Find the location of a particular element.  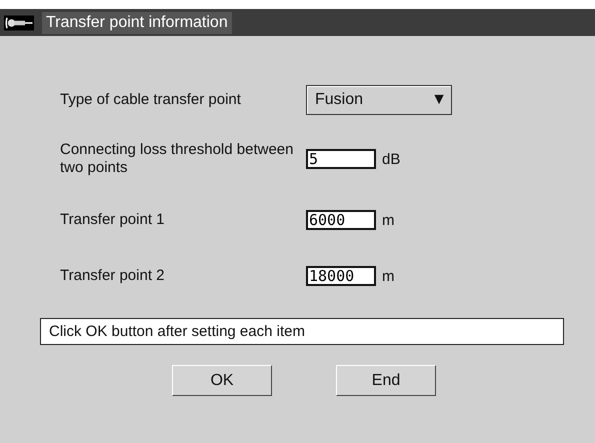

connector-icon is located at coordinates (19, 22).